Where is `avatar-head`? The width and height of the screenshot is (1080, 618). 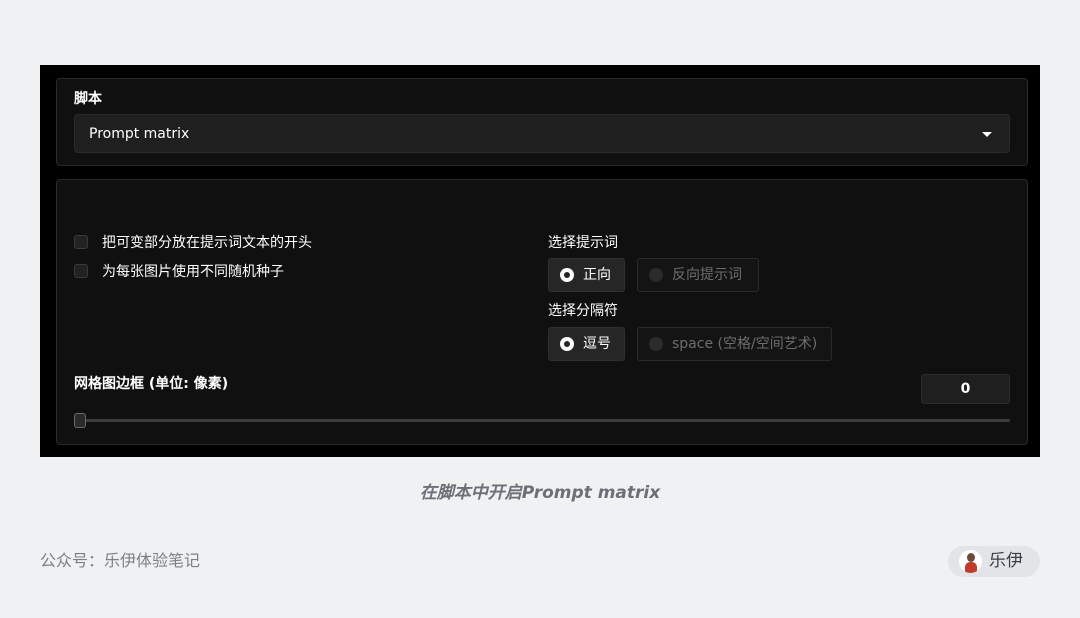
avatar-head is located at coordinates (971, 557).